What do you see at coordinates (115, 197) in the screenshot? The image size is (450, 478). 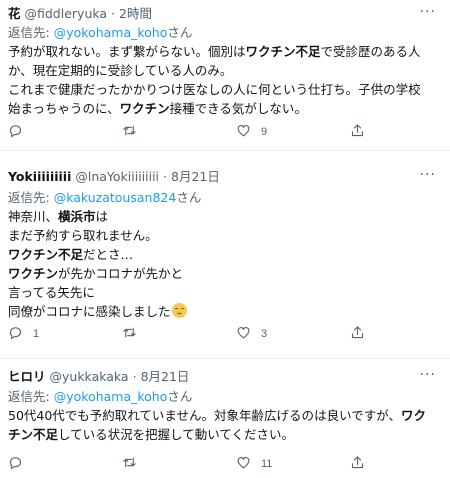 I see `reply-mention-link: @kakuzatousan824` at bounding box center [115, 197].